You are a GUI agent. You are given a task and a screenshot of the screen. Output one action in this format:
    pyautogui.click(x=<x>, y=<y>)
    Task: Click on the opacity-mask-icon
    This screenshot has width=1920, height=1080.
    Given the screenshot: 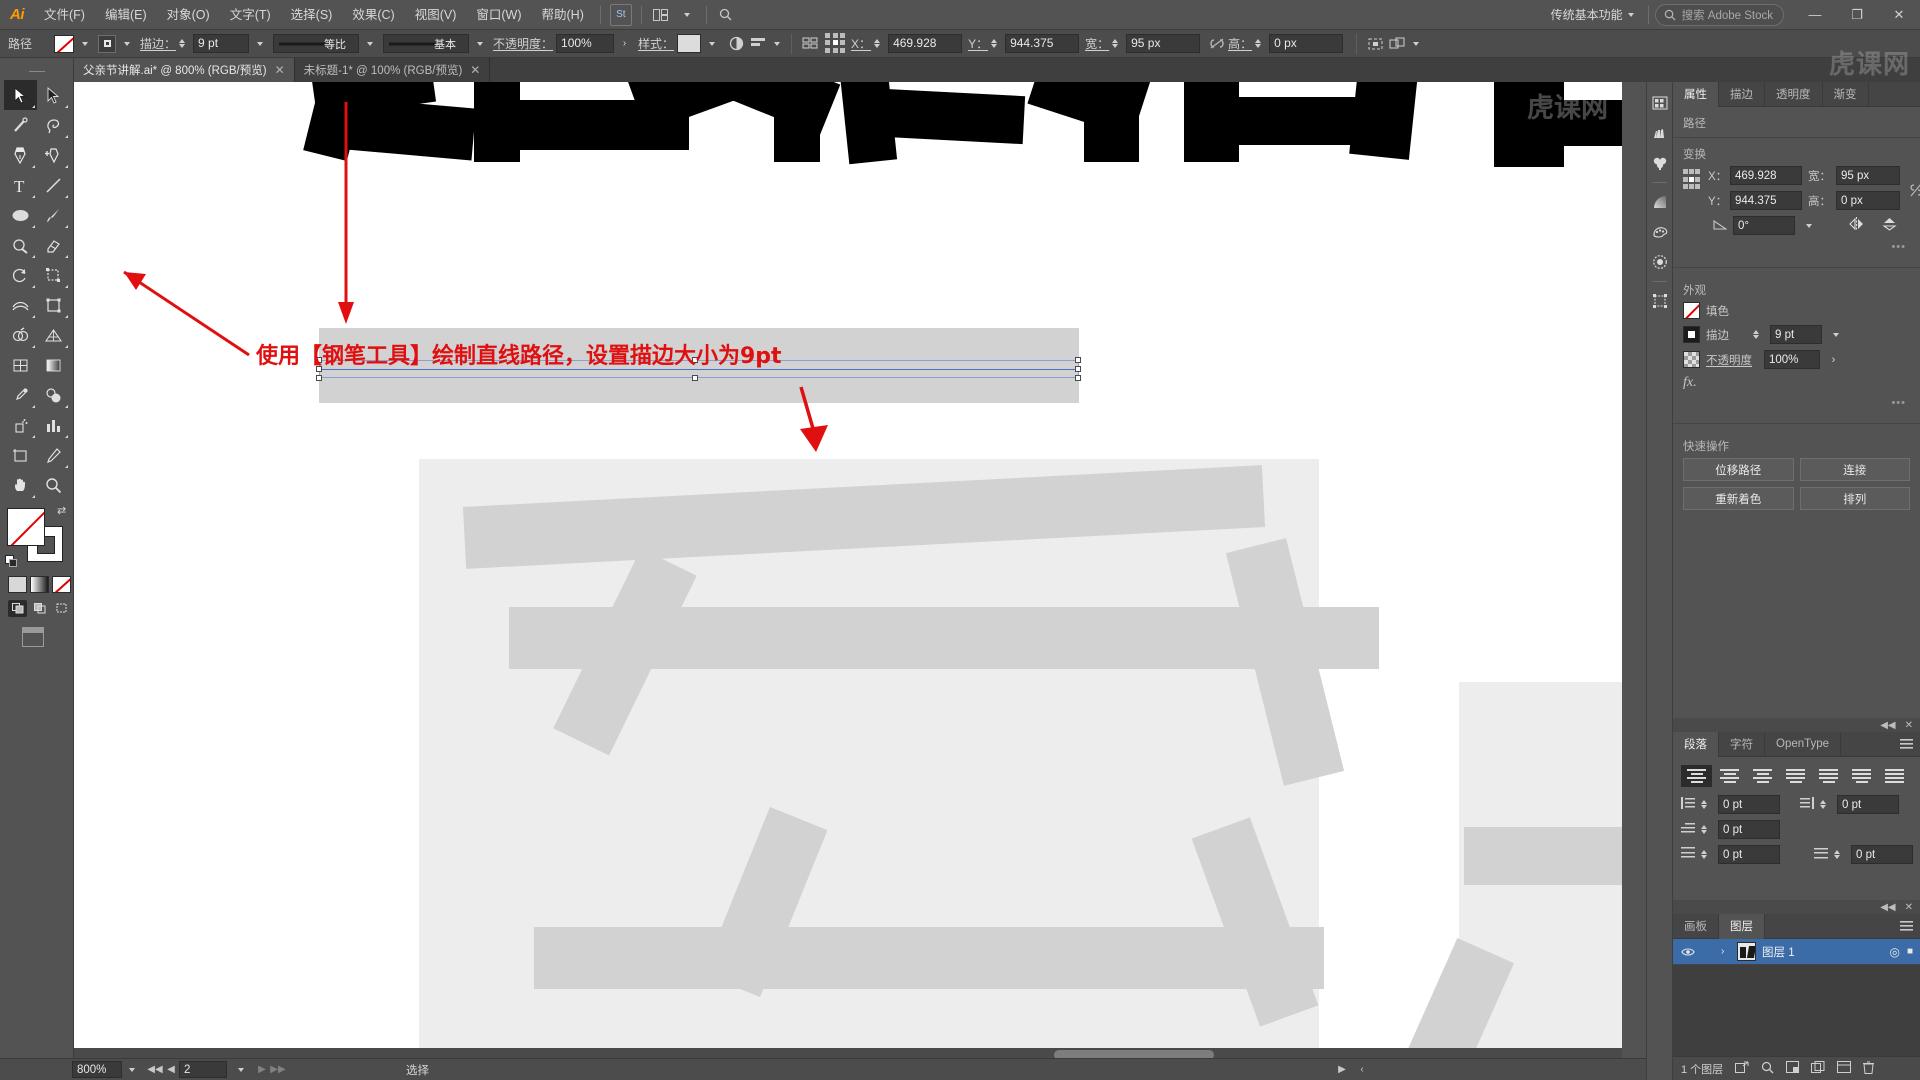 What is the action you would take?
    pyautogui.click(x=736, y=44)
    